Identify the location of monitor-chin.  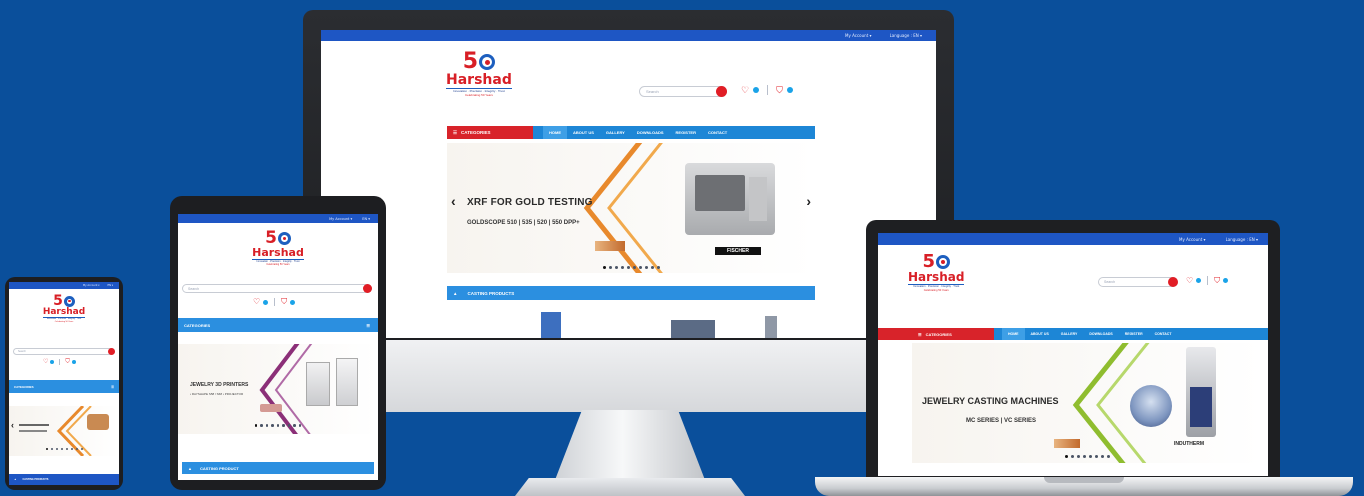
(628, 376).